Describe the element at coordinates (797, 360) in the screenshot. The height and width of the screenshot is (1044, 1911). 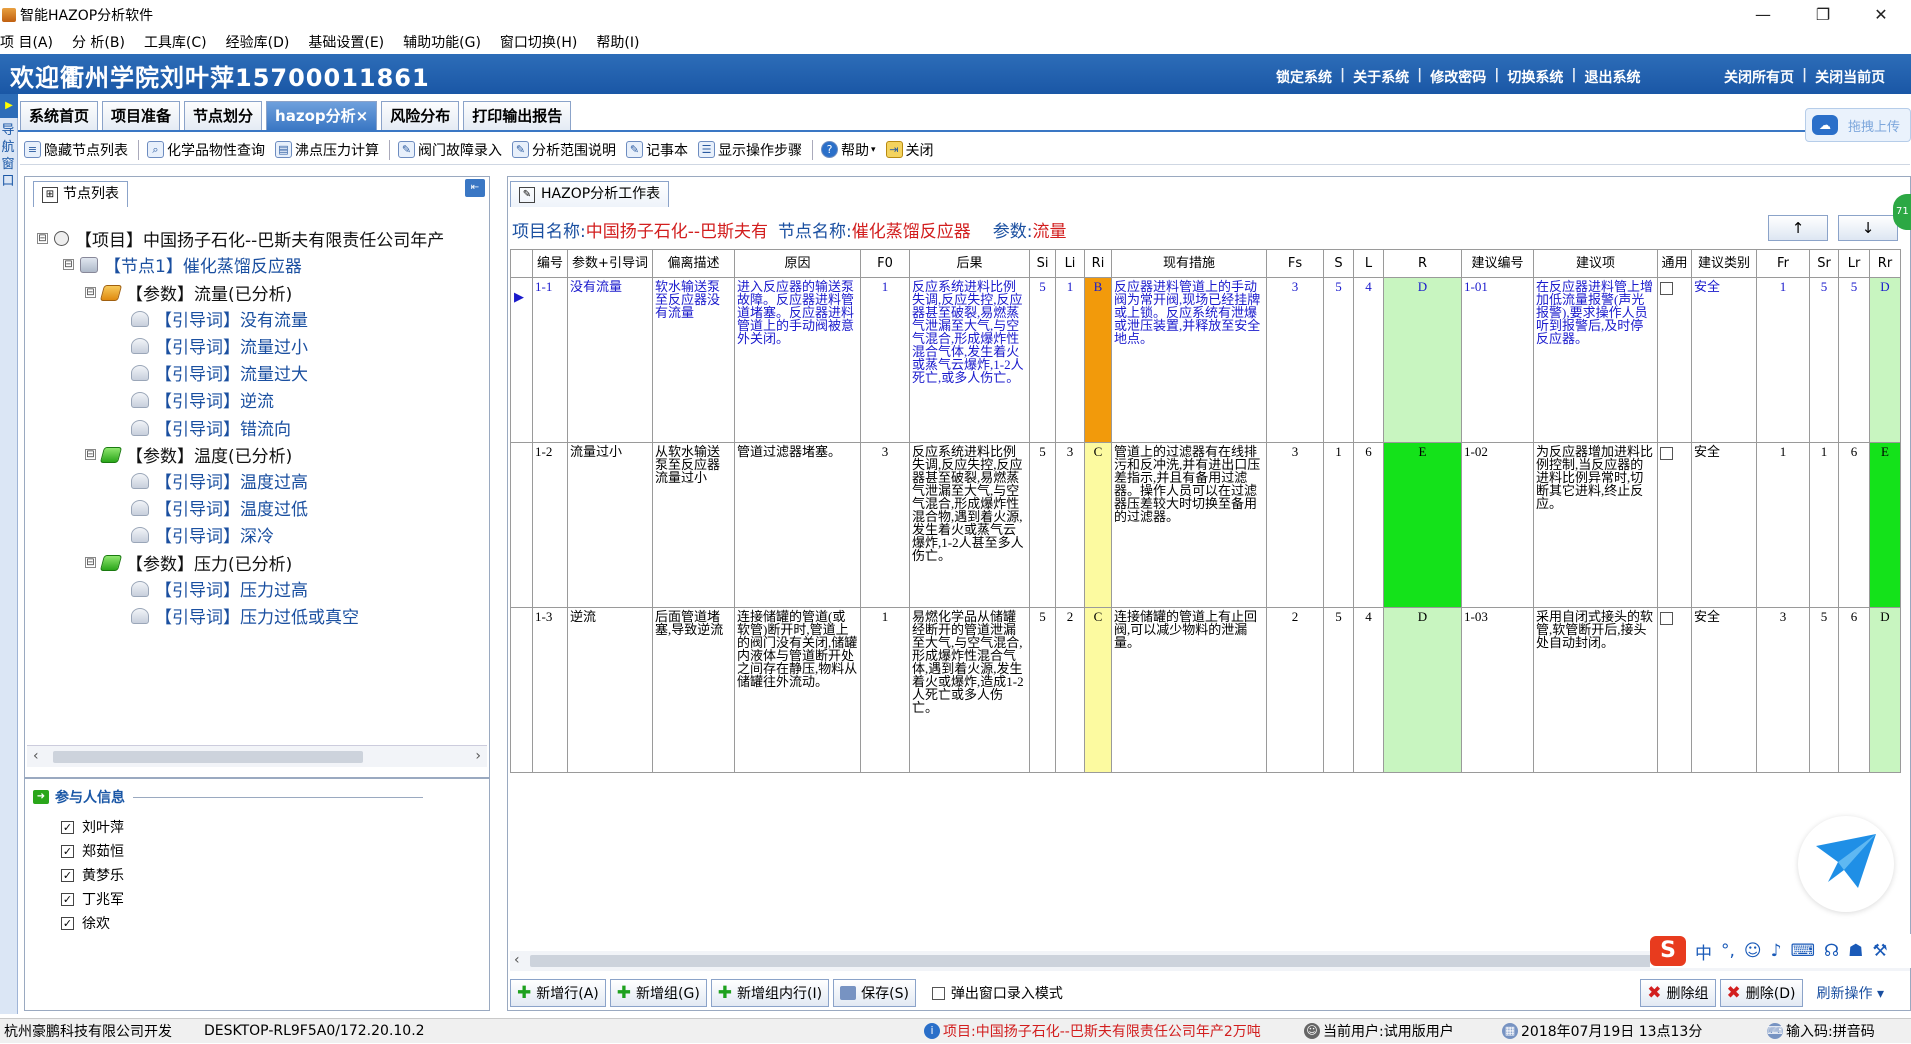
I see `cell-cause: 进入反应器的输送泵故障。反应器进料管道堵塞。反应器进料管道上的手动阀被意外关闭。` at that location.